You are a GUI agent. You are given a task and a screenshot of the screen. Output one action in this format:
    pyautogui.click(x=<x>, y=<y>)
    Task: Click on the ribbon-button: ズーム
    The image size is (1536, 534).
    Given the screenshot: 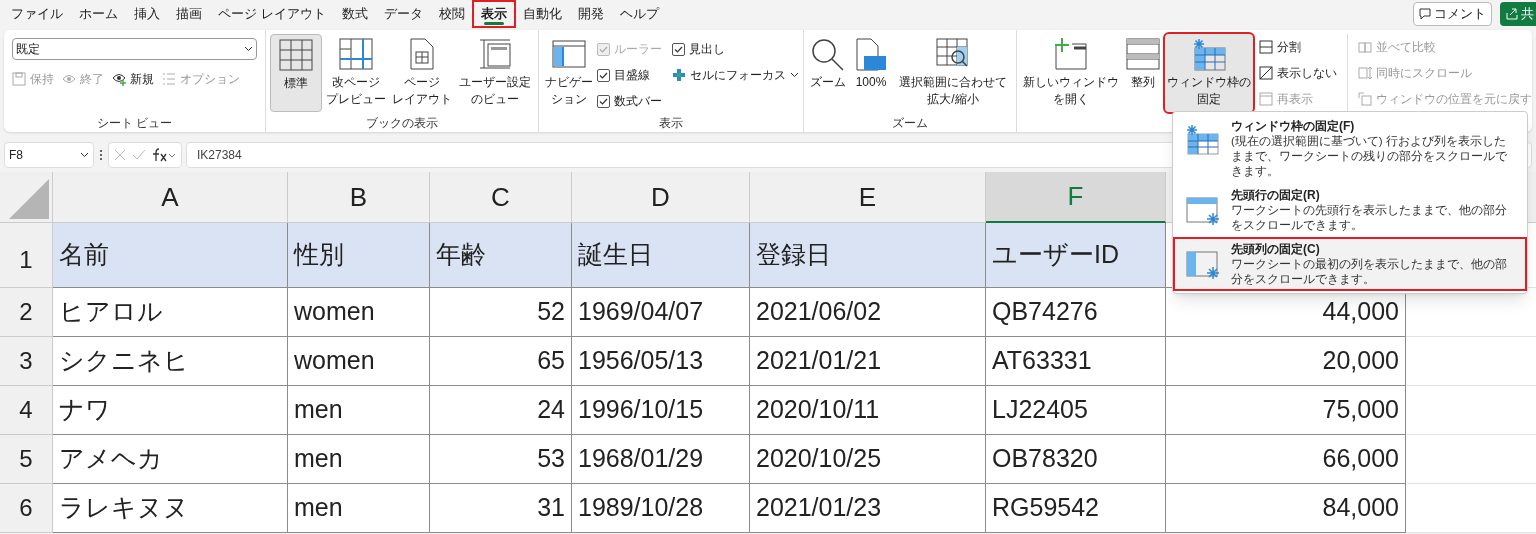 What is the action you would take?
    pyautogui.click(x=828, y=73)
    